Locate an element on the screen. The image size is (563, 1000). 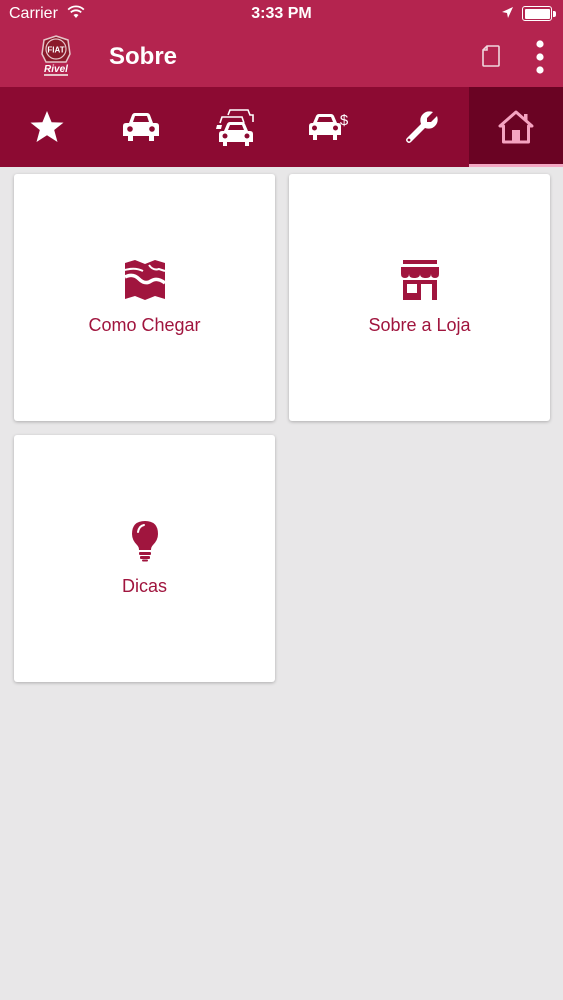
home-icon is located at coordinates (516, 127).